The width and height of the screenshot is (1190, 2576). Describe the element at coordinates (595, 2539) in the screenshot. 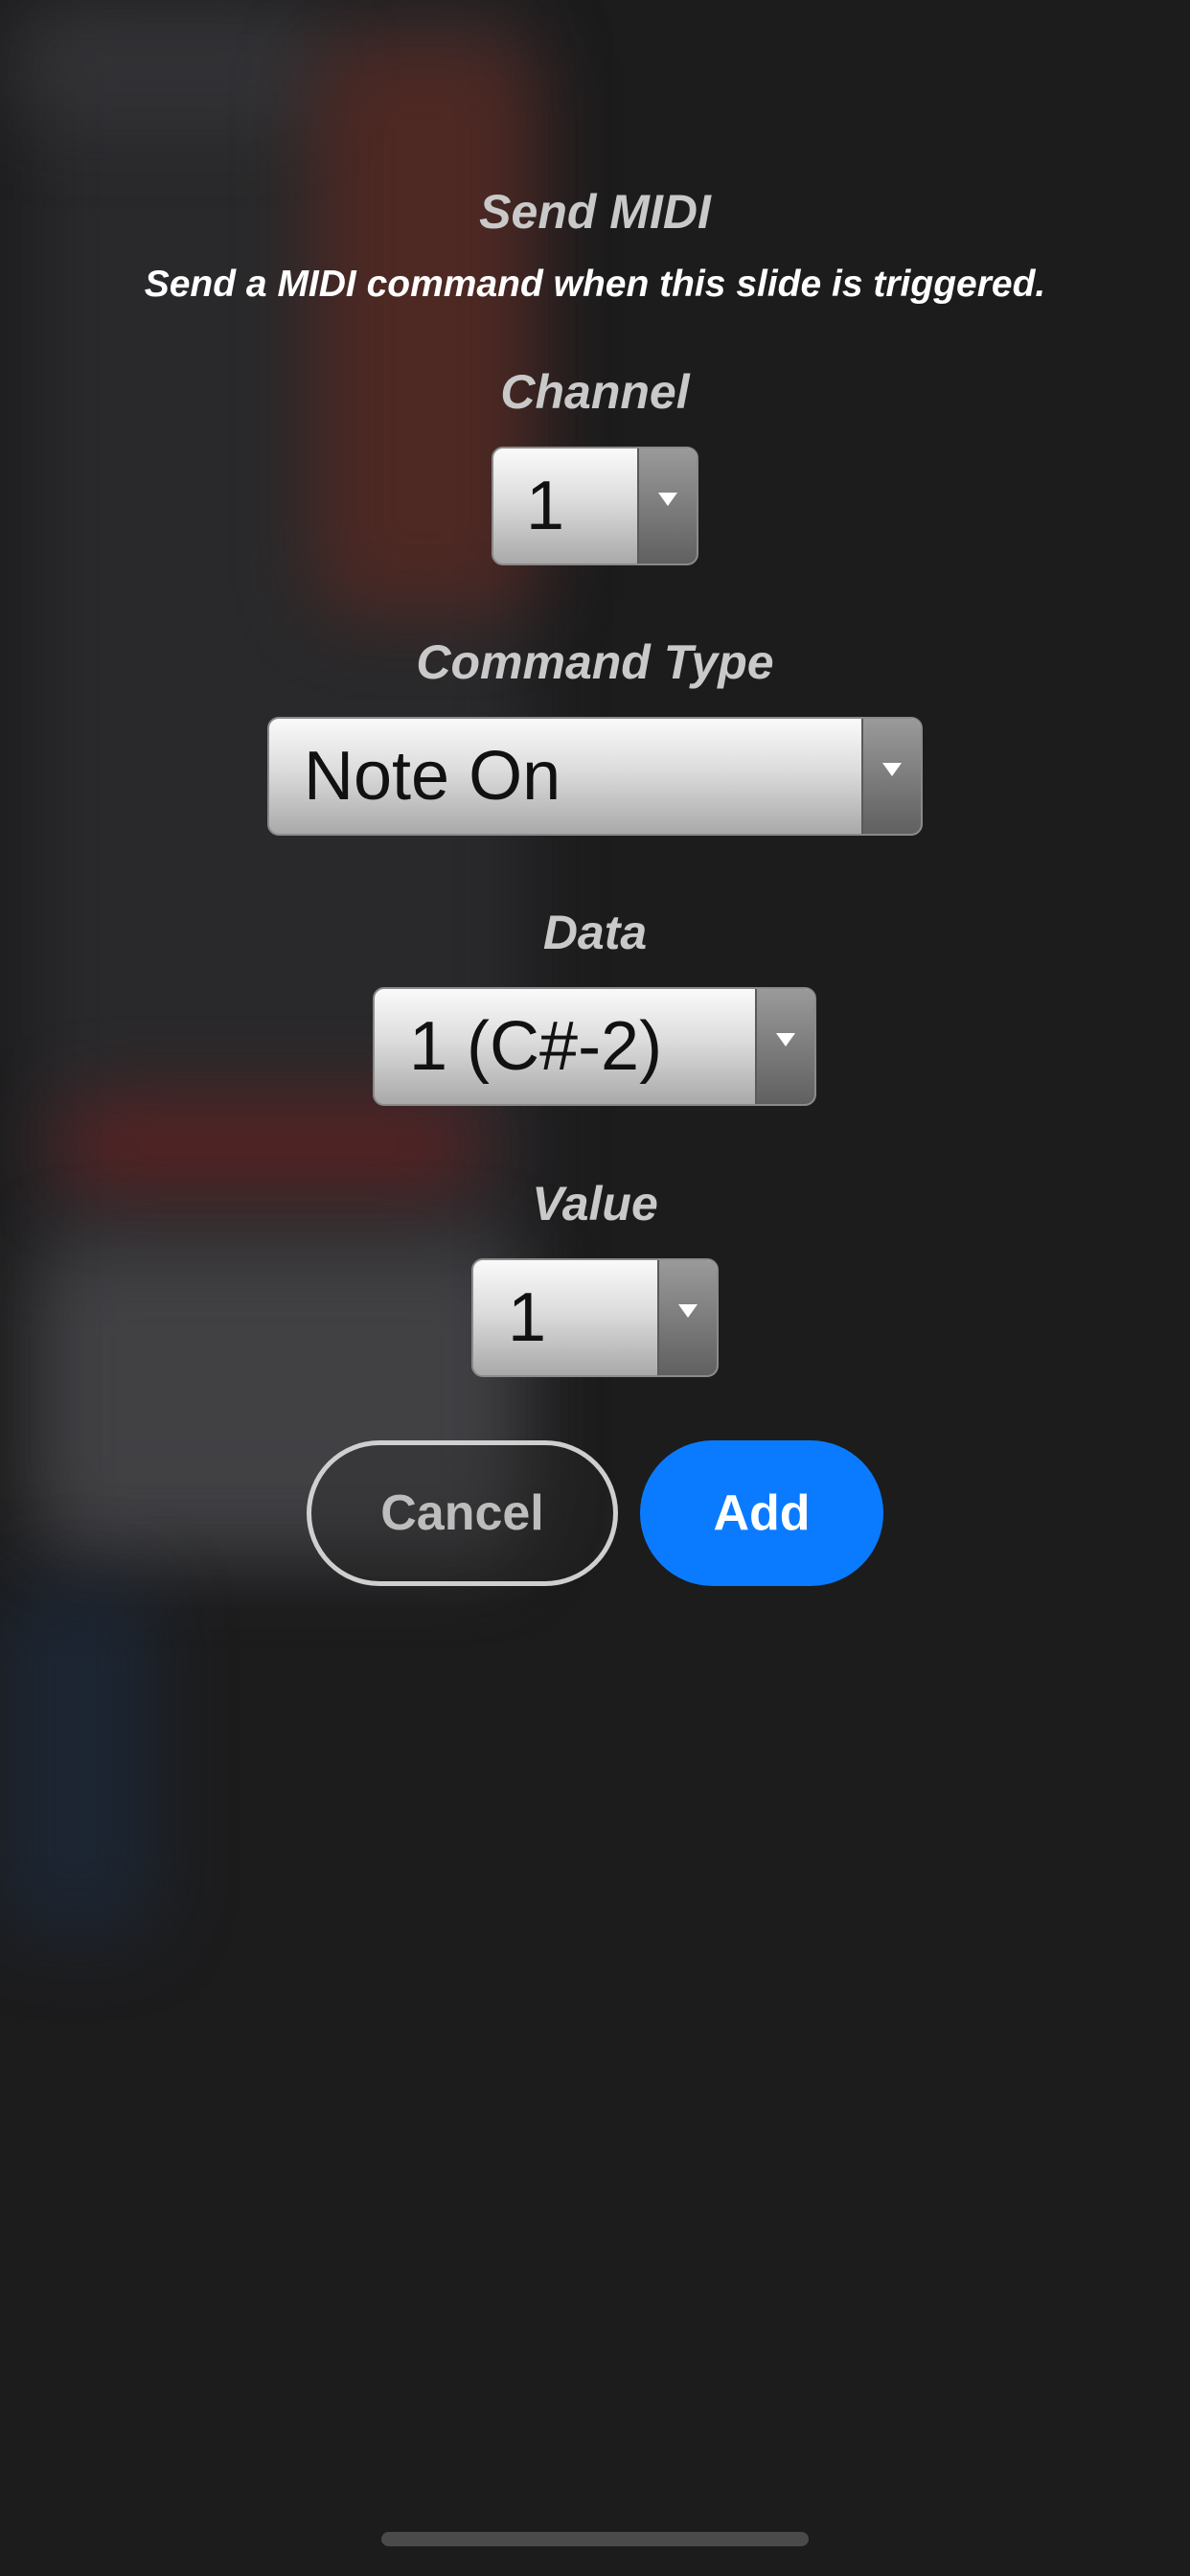

I see `home-indicator` at that location.